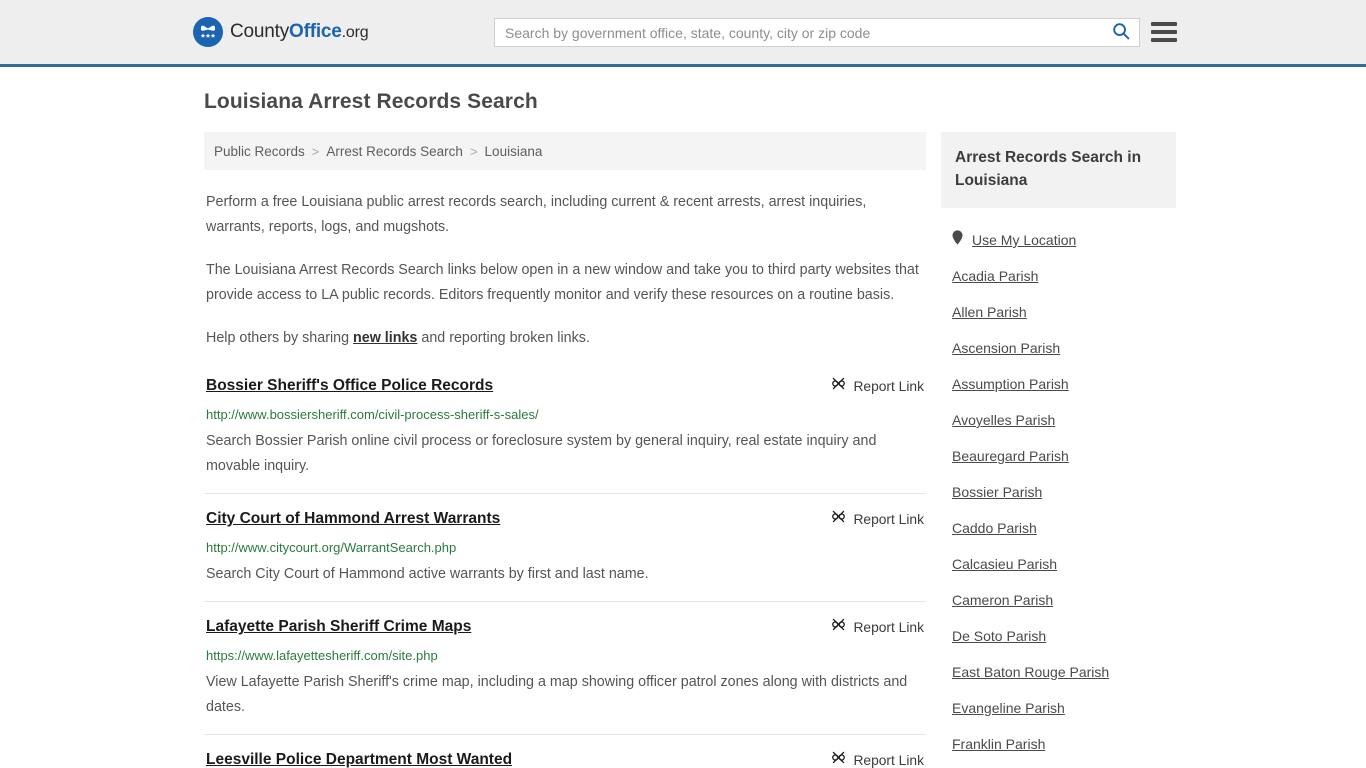 Image resolution: width=1366 pixels, height=768 pixels. I want to click on sidebar-item-use-my-location: Use My Location, so click(1064, 240).